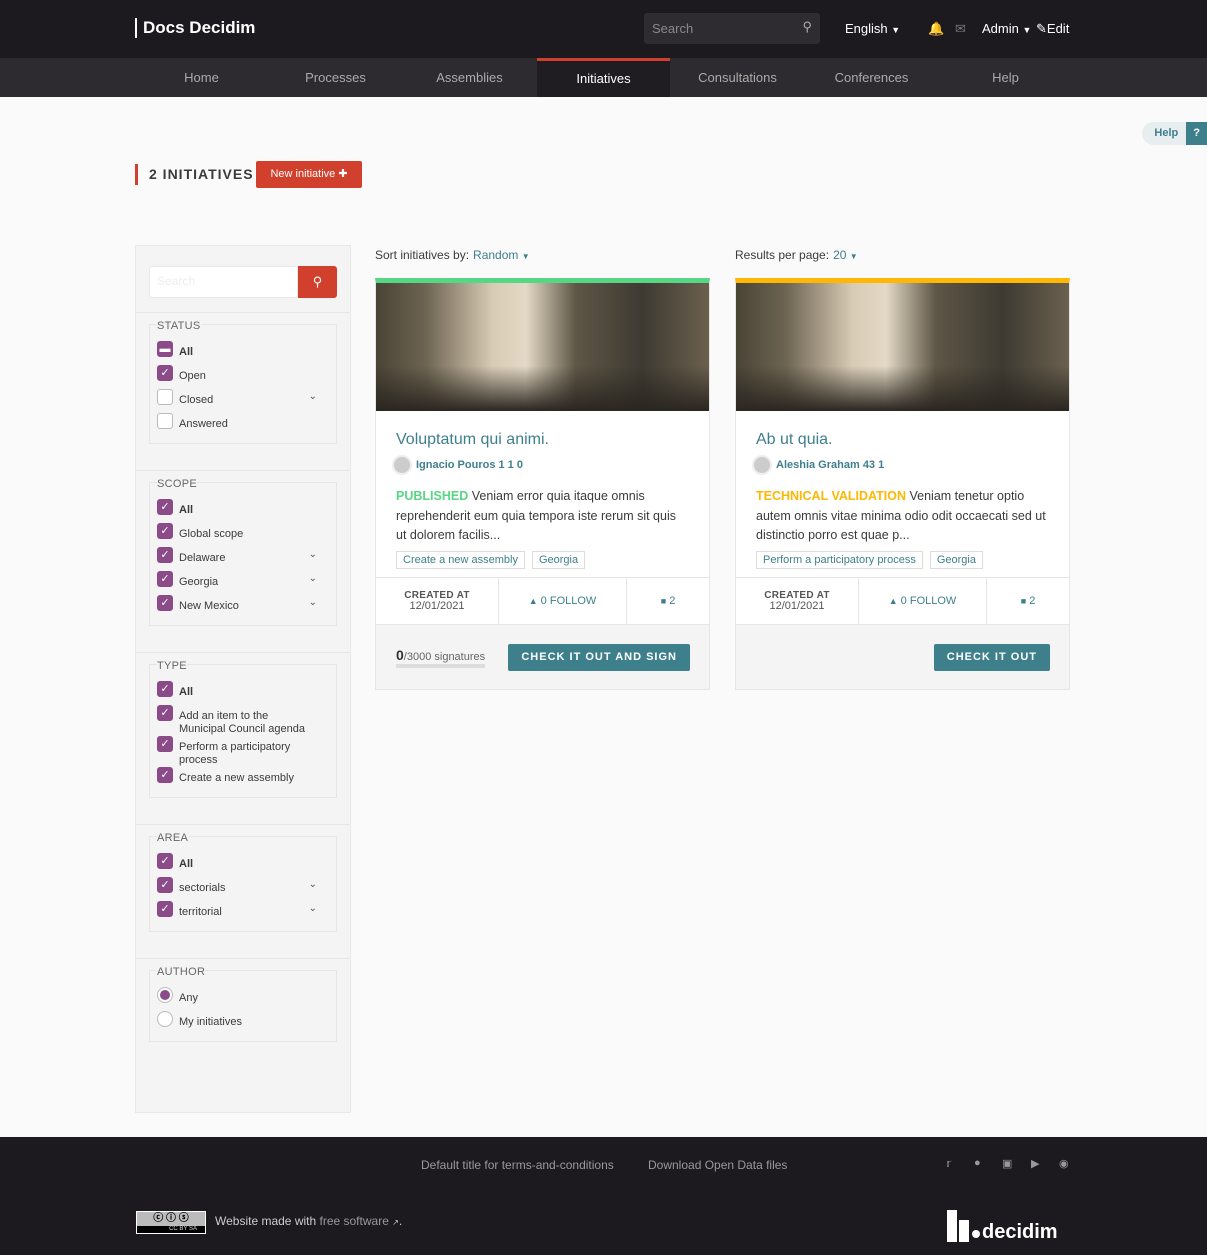  I want to click on instagram-icon: ▣, so click(1007, 1163).